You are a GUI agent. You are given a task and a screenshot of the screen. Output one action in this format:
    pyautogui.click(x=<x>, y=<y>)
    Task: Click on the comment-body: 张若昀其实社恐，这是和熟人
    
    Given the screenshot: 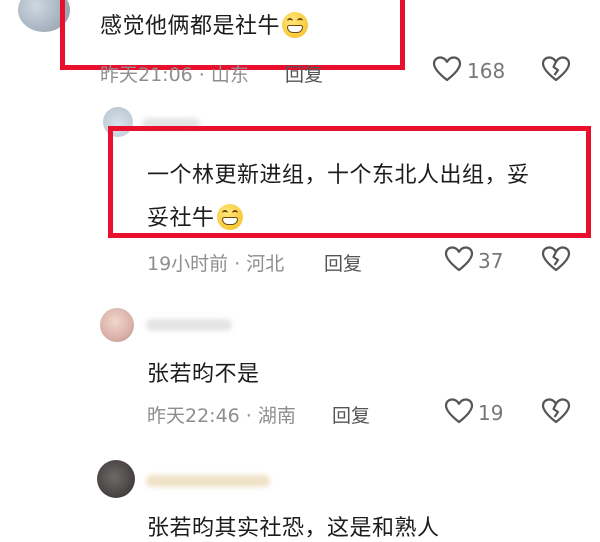 What is the action you would take?
    pyautogui.click(x=293, y=528)
    